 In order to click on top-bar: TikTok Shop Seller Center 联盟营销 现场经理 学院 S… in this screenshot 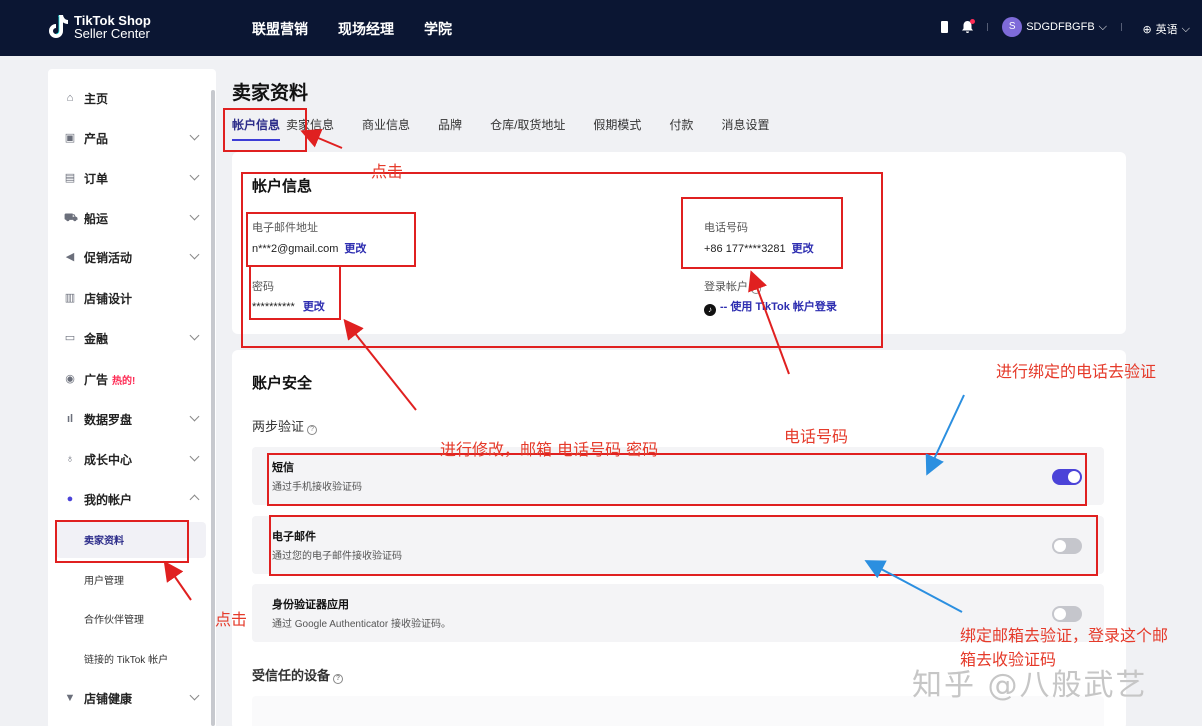, I will do `click(601, 28)`.